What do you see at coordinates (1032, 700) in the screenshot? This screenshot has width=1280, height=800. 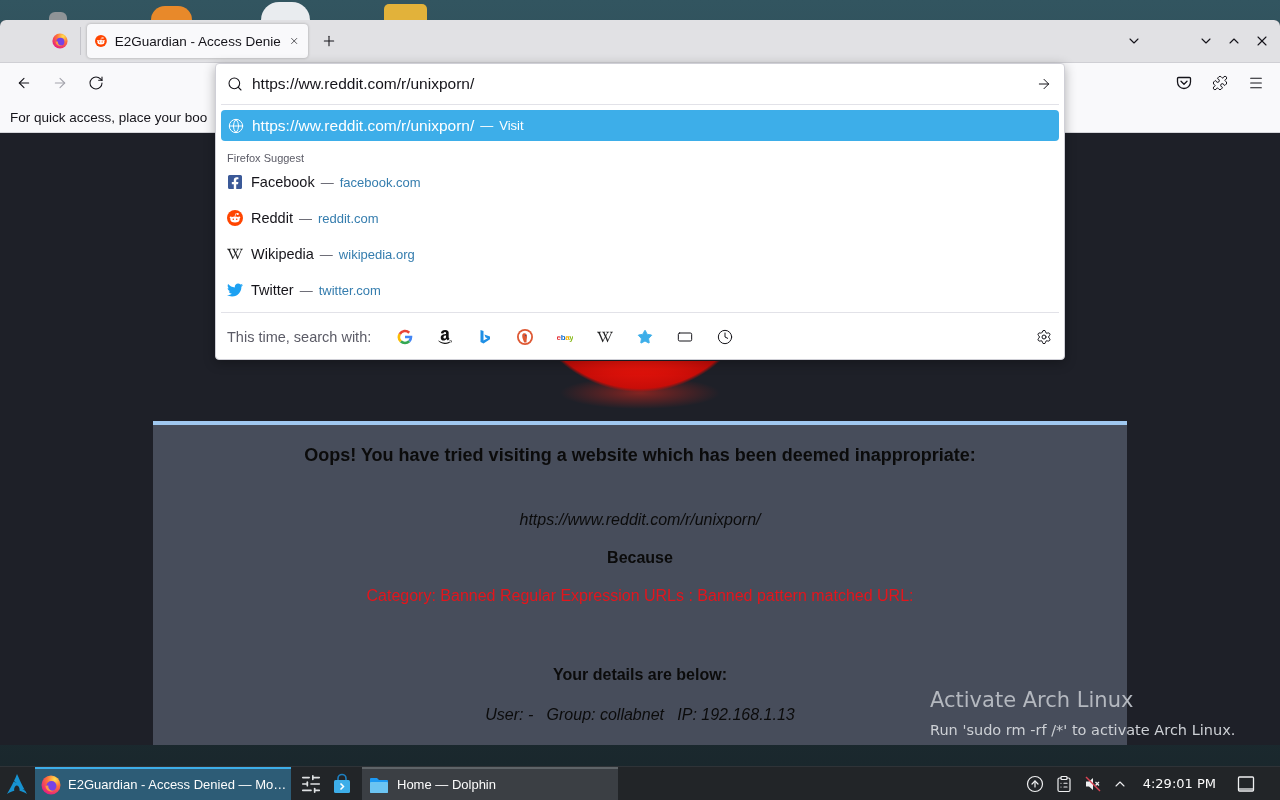 I see `activation-title: Activate Arch Linux` at bounding box center [1032, 700].